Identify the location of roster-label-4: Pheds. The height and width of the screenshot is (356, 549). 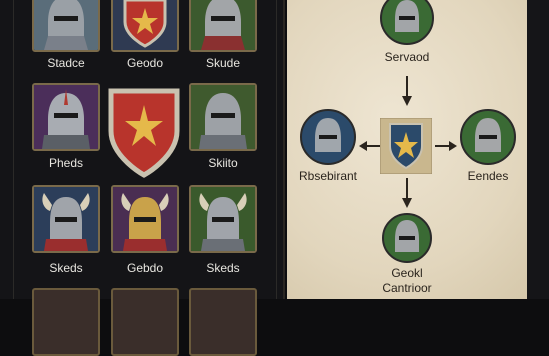
(66, 163).